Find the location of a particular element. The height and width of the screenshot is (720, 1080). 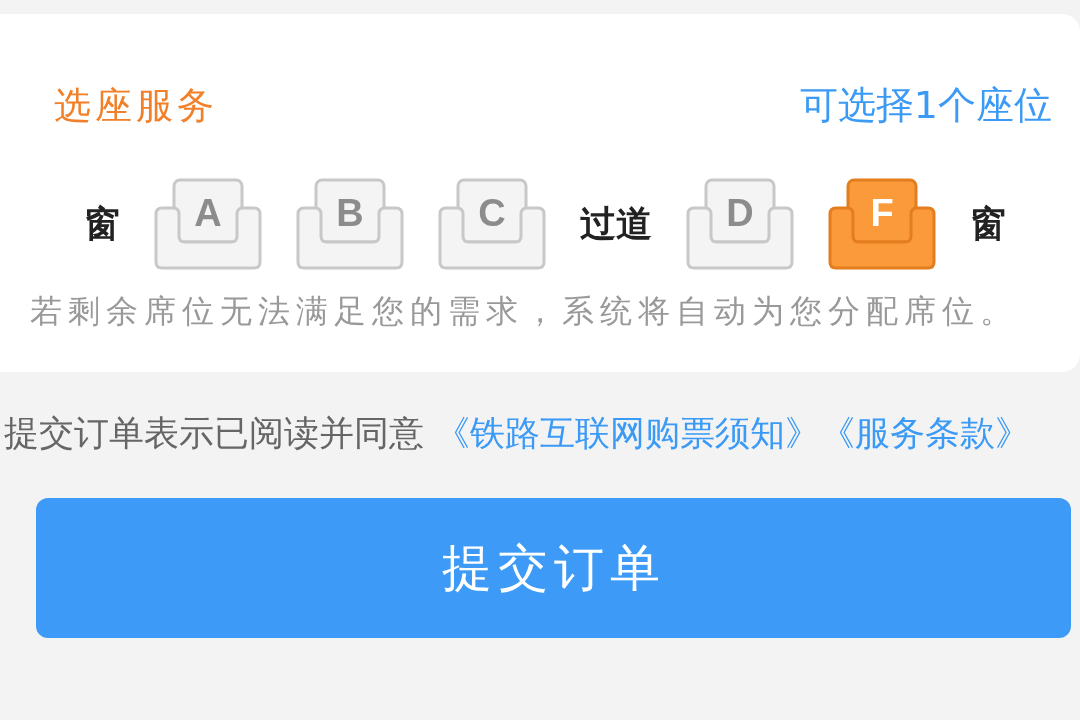

section-title: 选座服务 is located at coordinates (135, 105).